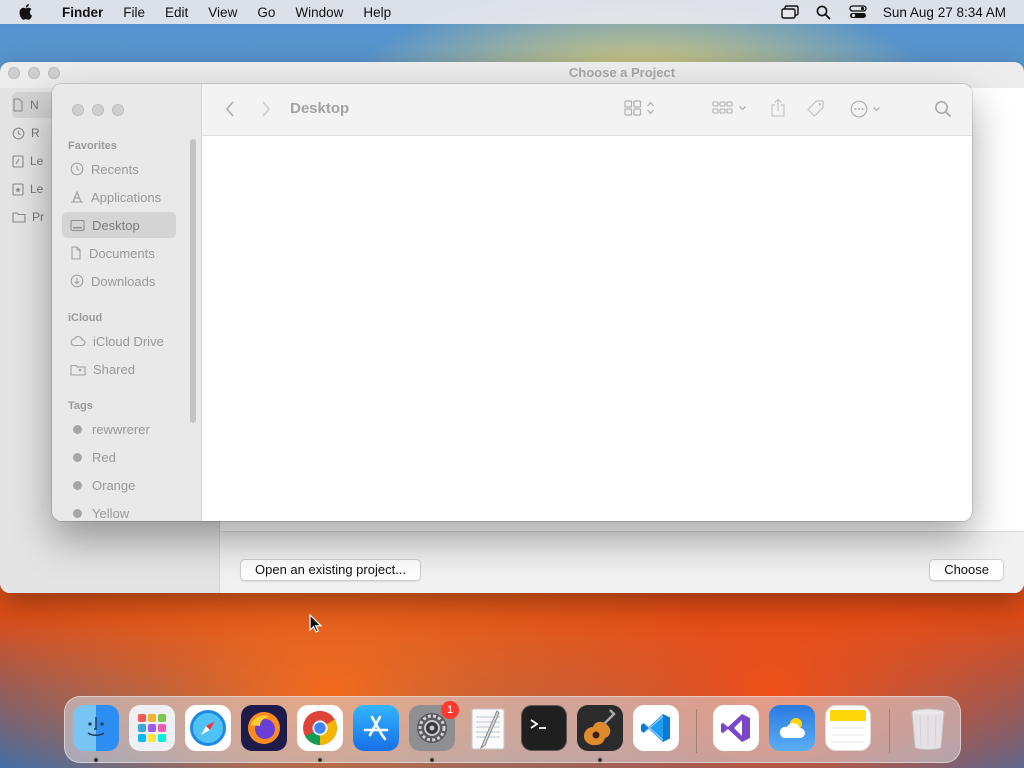 The image size is (1024, 768). I want to click on action-menu-button, so click(865, 109).